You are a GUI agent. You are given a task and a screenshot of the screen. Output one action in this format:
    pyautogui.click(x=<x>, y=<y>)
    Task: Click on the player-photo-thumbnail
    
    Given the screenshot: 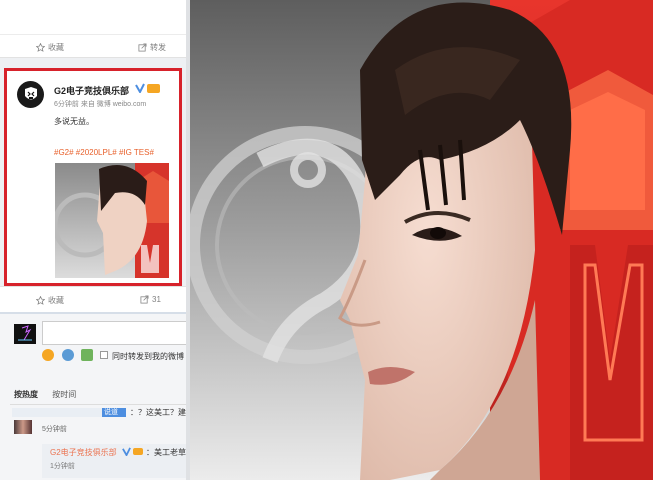 What is the action you would take?
    pyautogui.click(x=112, y=220)
    